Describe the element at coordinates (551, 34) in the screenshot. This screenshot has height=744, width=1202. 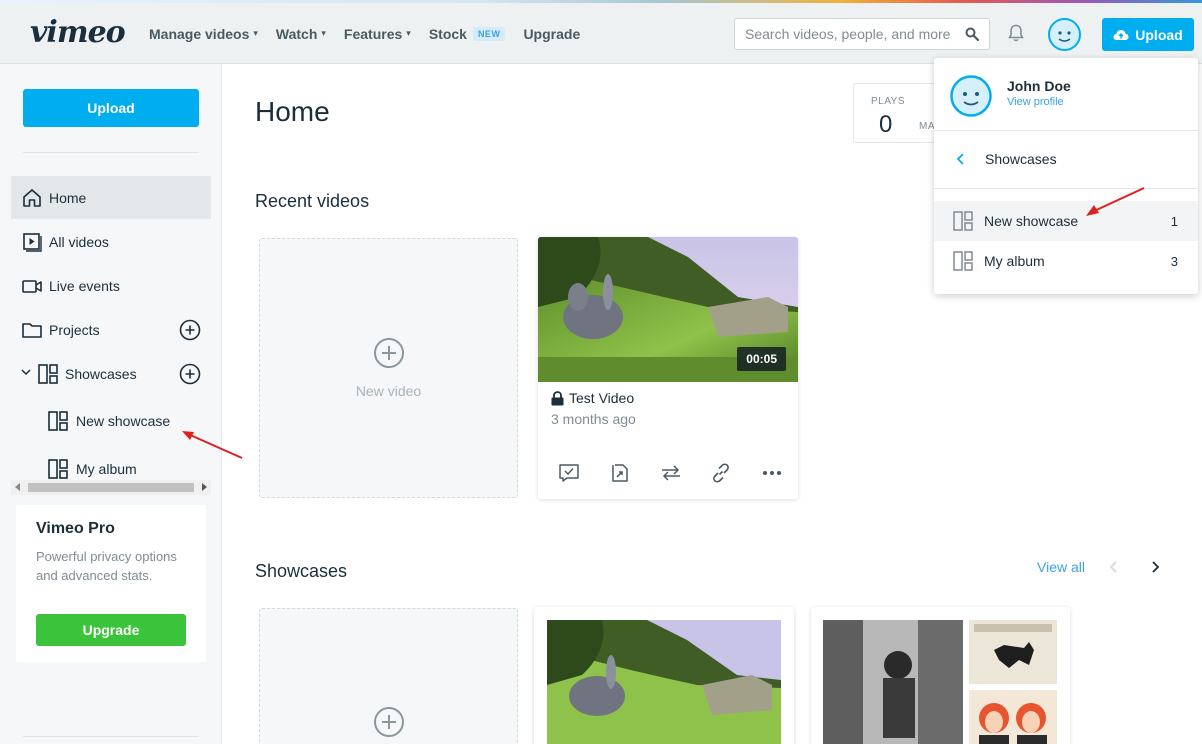
I see `nav-upgrade: Upgrade` at that location.